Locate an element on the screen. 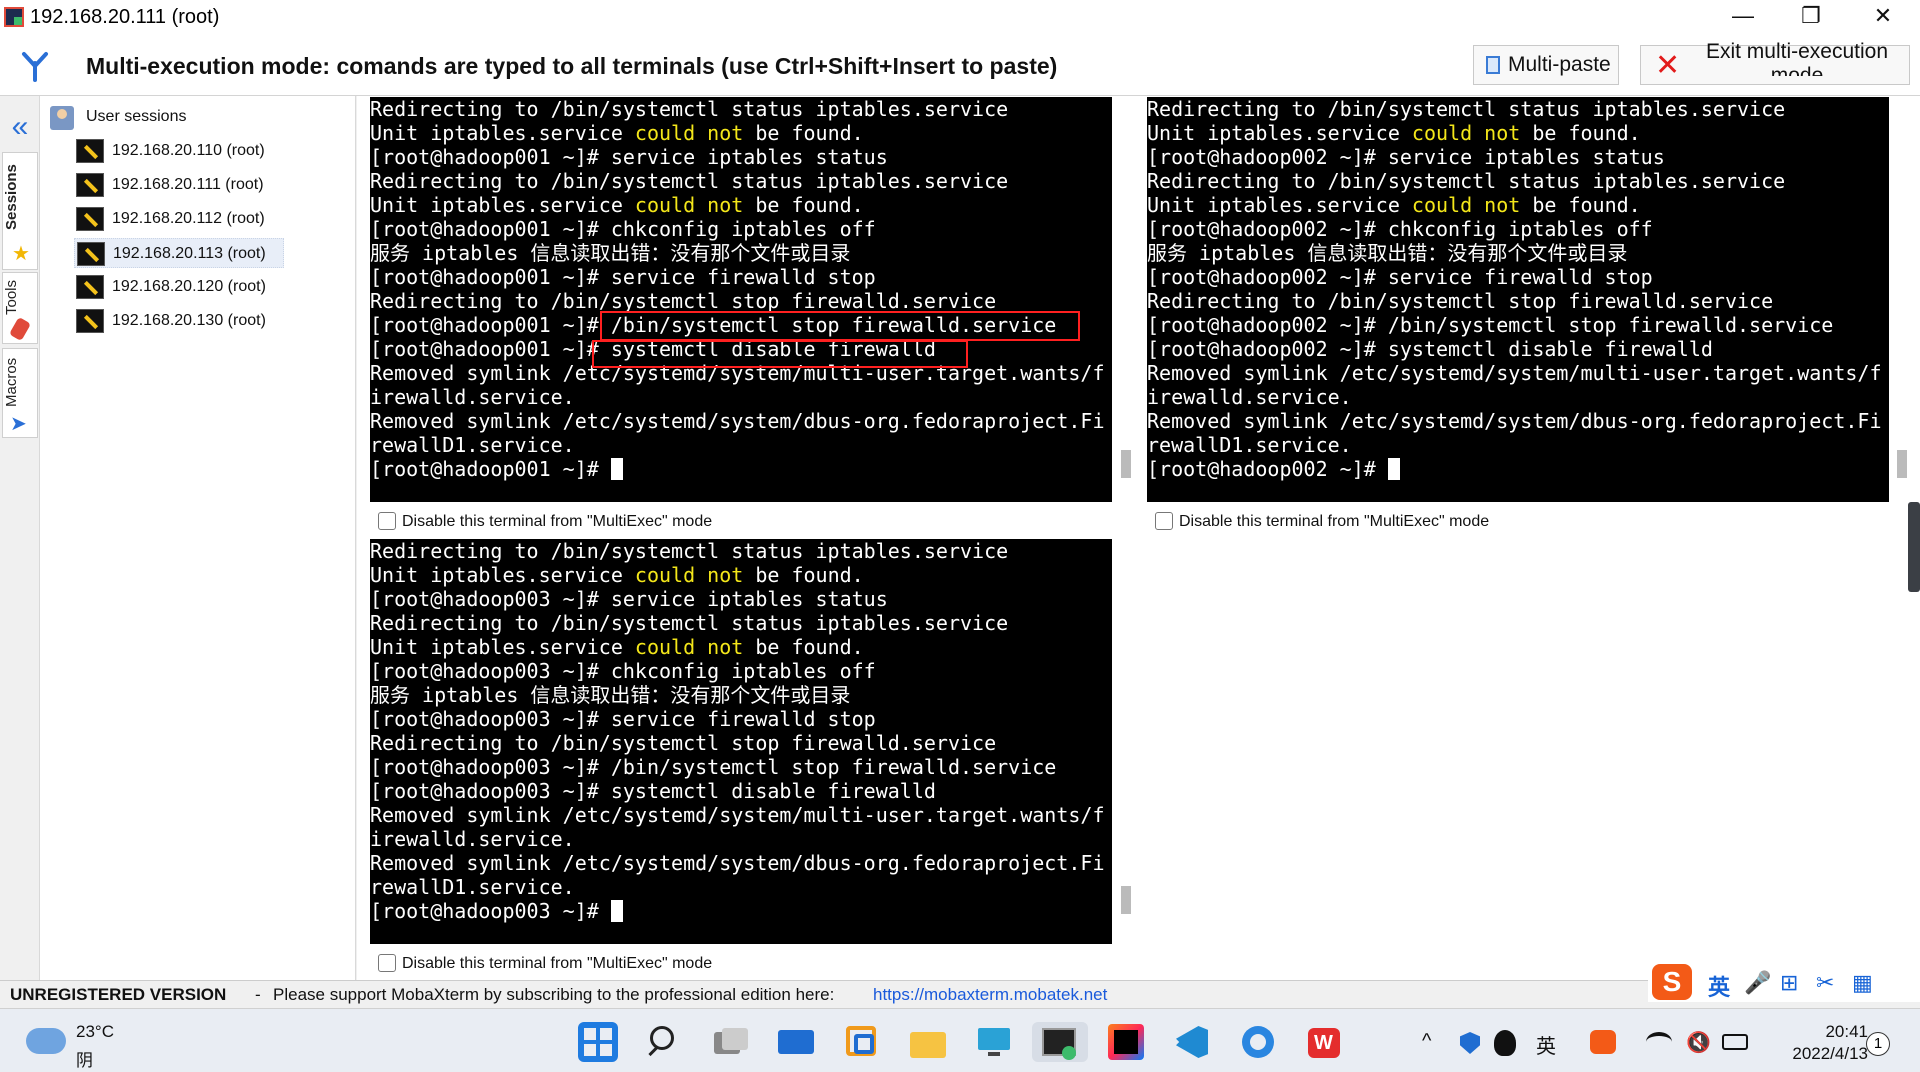  weather-temperature: 23°C is located at coordinates (95, 1032).